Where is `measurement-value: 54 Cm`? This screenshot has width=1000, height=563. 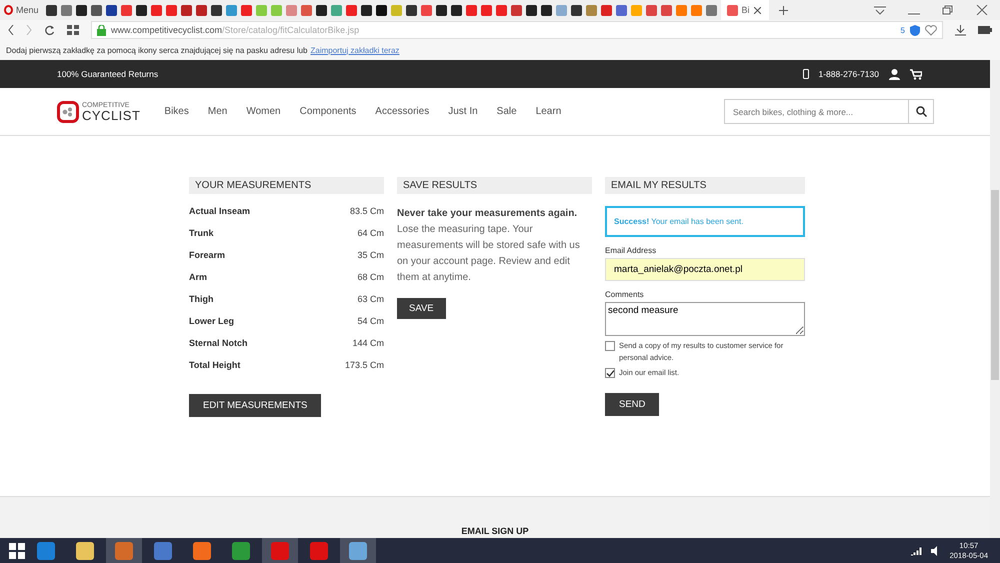 measurement-value: 54 Cm is located at coordinates (370, 322).